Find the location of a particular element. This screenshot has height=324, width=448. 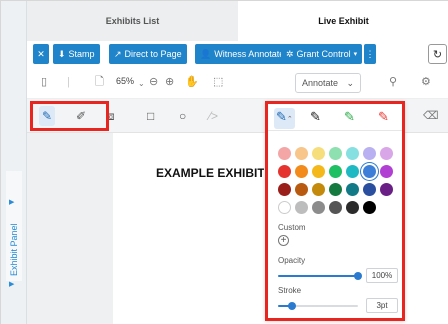

add-custom-color-icon: + is located at coordinates (283, 240).